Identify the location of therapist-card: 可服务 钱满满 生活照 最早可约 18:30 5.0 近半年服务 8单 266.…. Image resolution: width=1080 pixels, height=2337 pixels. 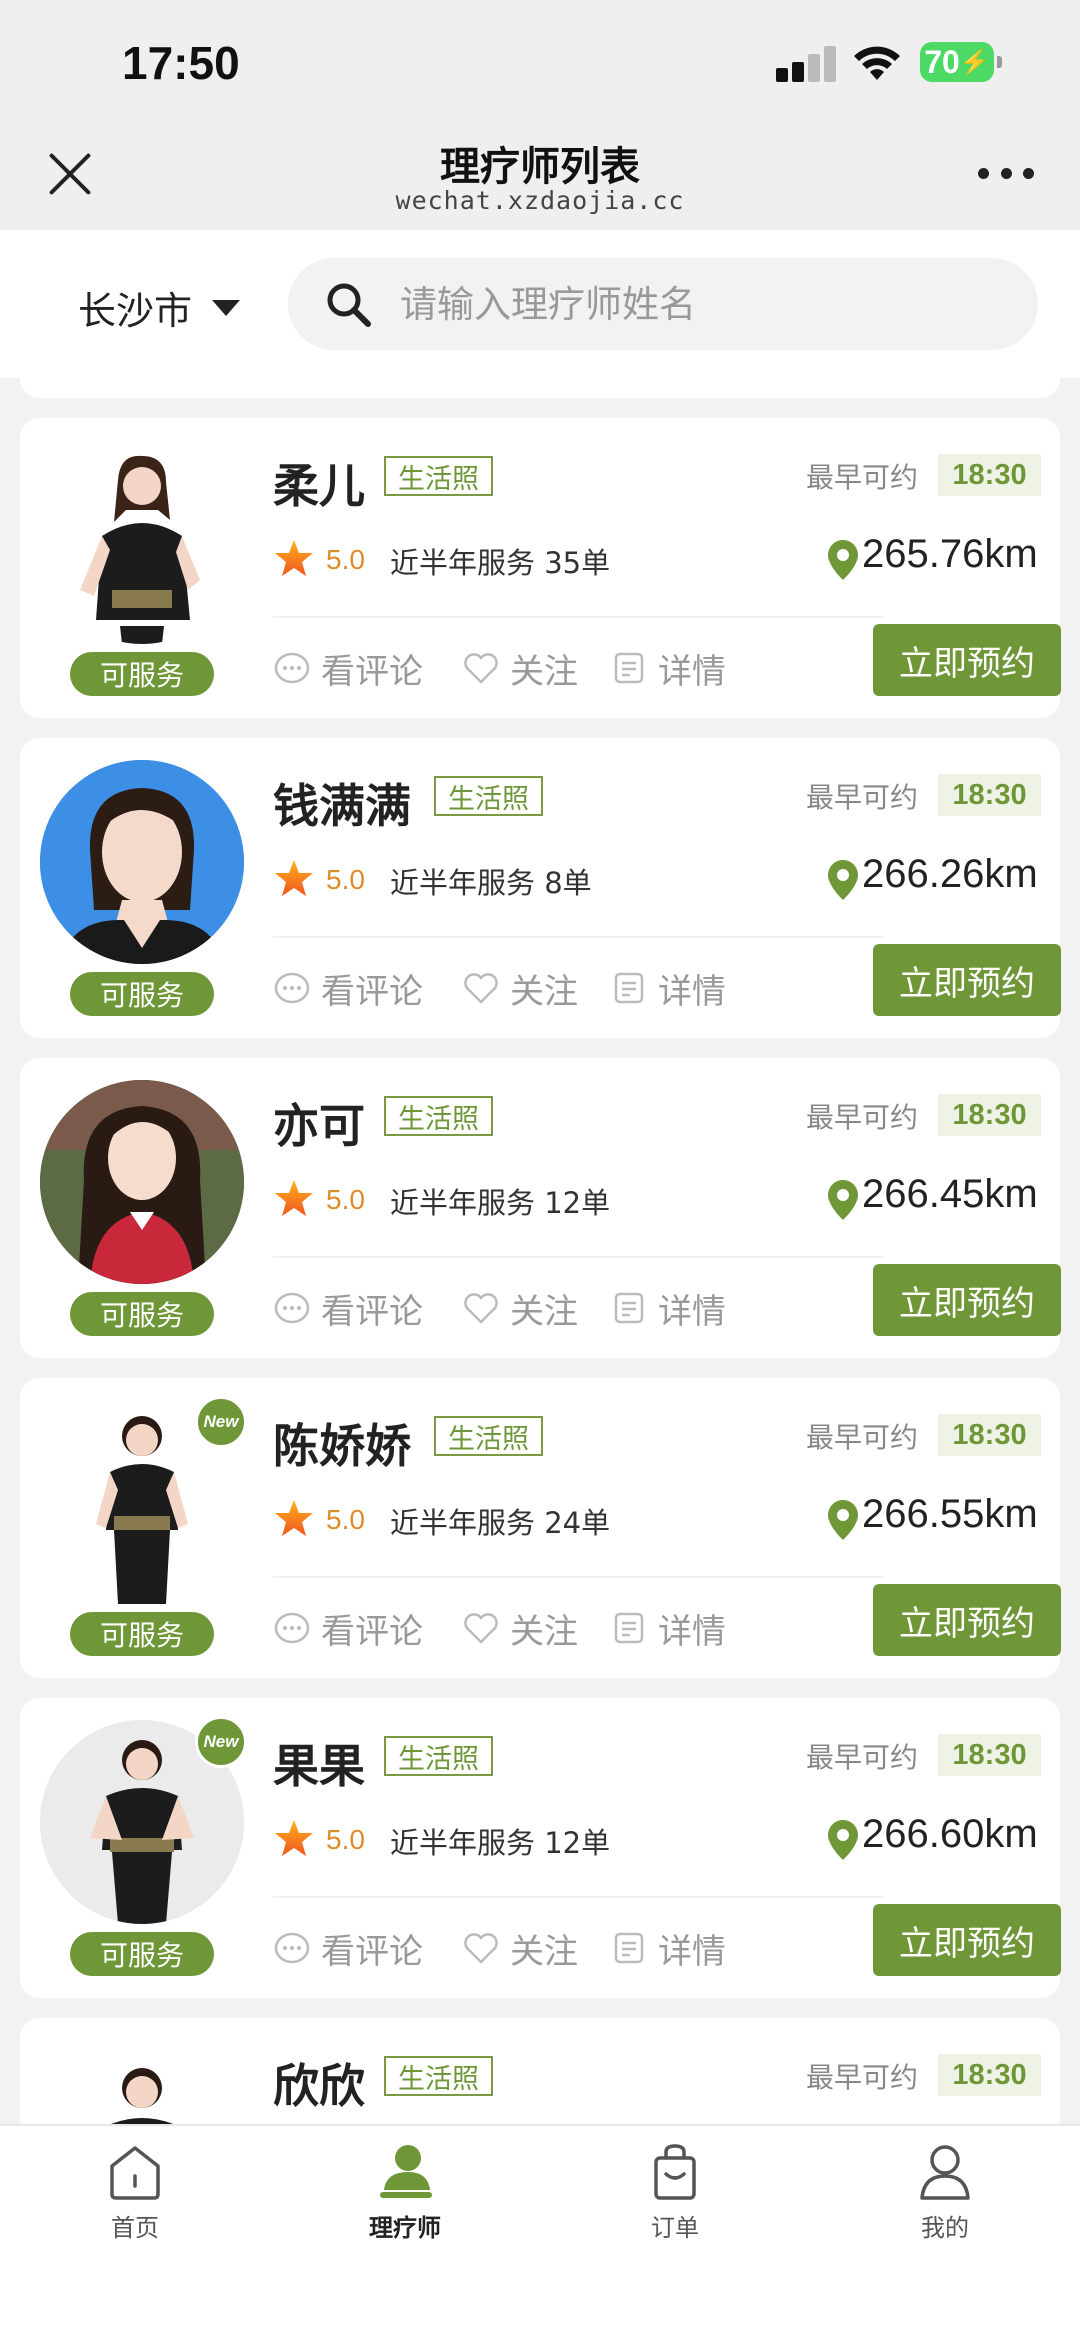
(540, 888).